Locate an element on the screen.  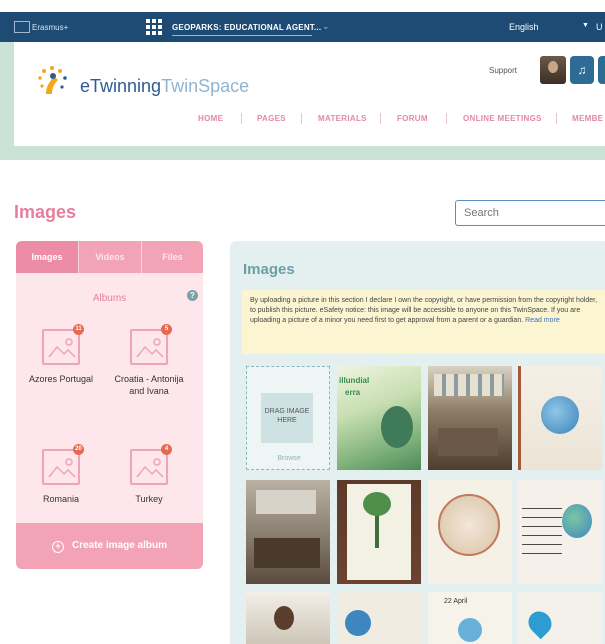
tab-images: Images is located at coordinates (47, 257).